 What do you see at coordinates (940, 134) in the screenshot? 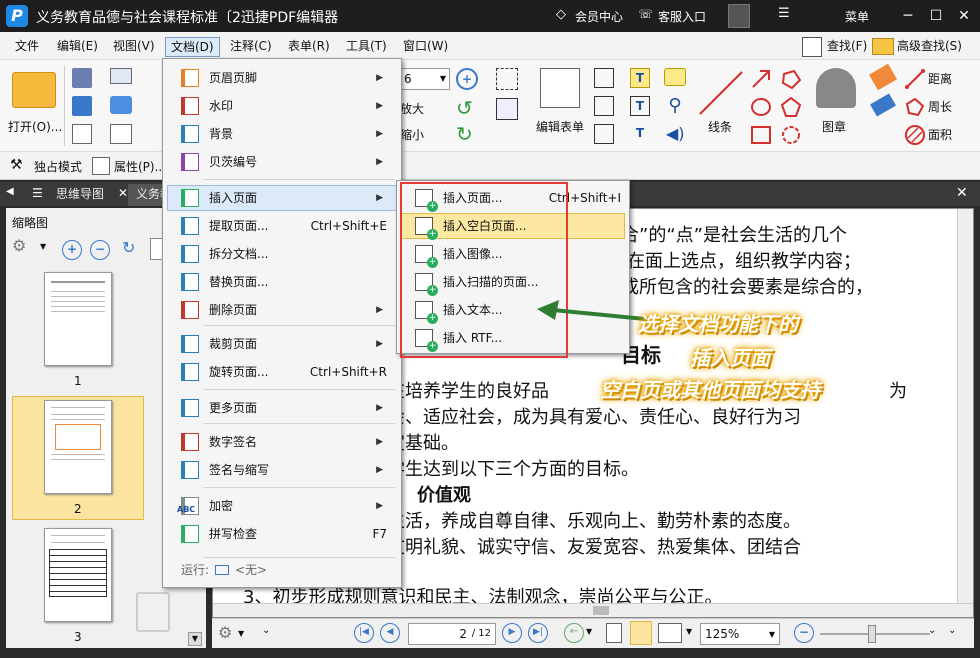
I see `area-button: 面积` at bounding box center [940, 134].